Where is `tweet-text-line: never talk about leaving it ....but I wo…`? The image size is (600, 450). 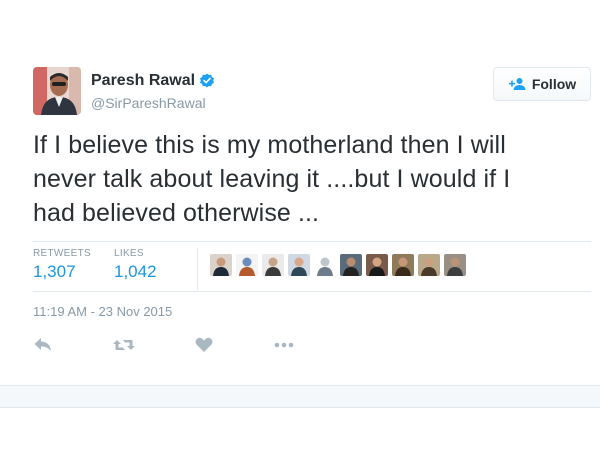 tweet-text-line: never talk about leaving it ....but I wo… is located at coordinates (272, 179).